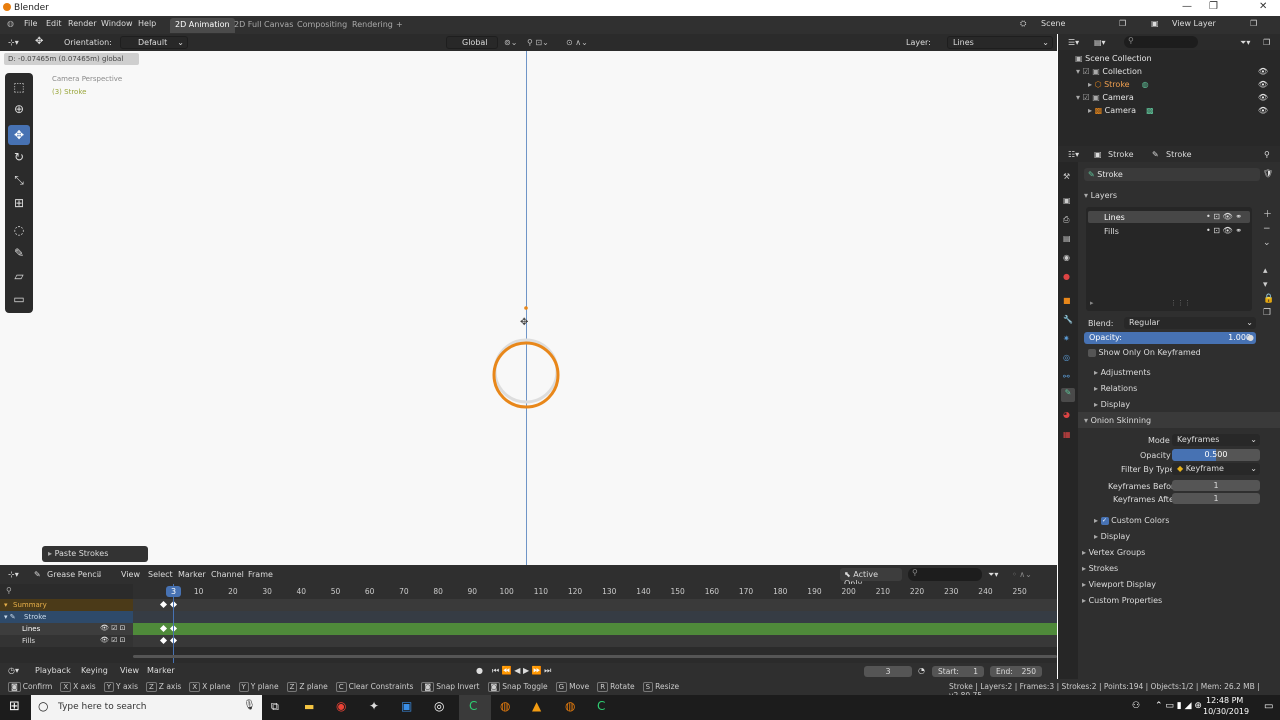  I want to click on object-tab-icon: ■, so click(1067, 300).